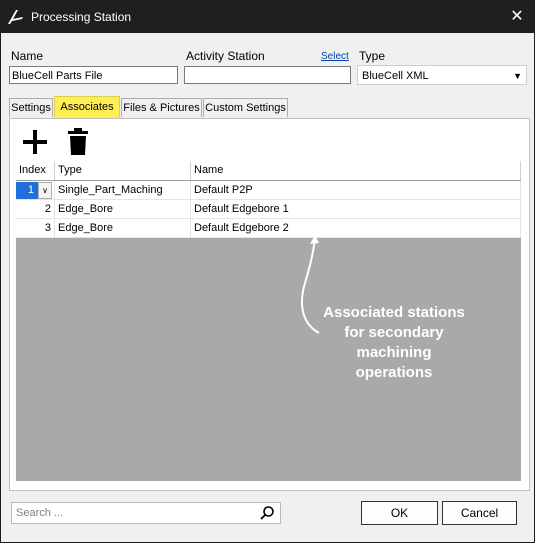 Image resolution: width=535 pixels, height=543 pixels. I want to click on index-value-selected: 1, so click(27, 190).